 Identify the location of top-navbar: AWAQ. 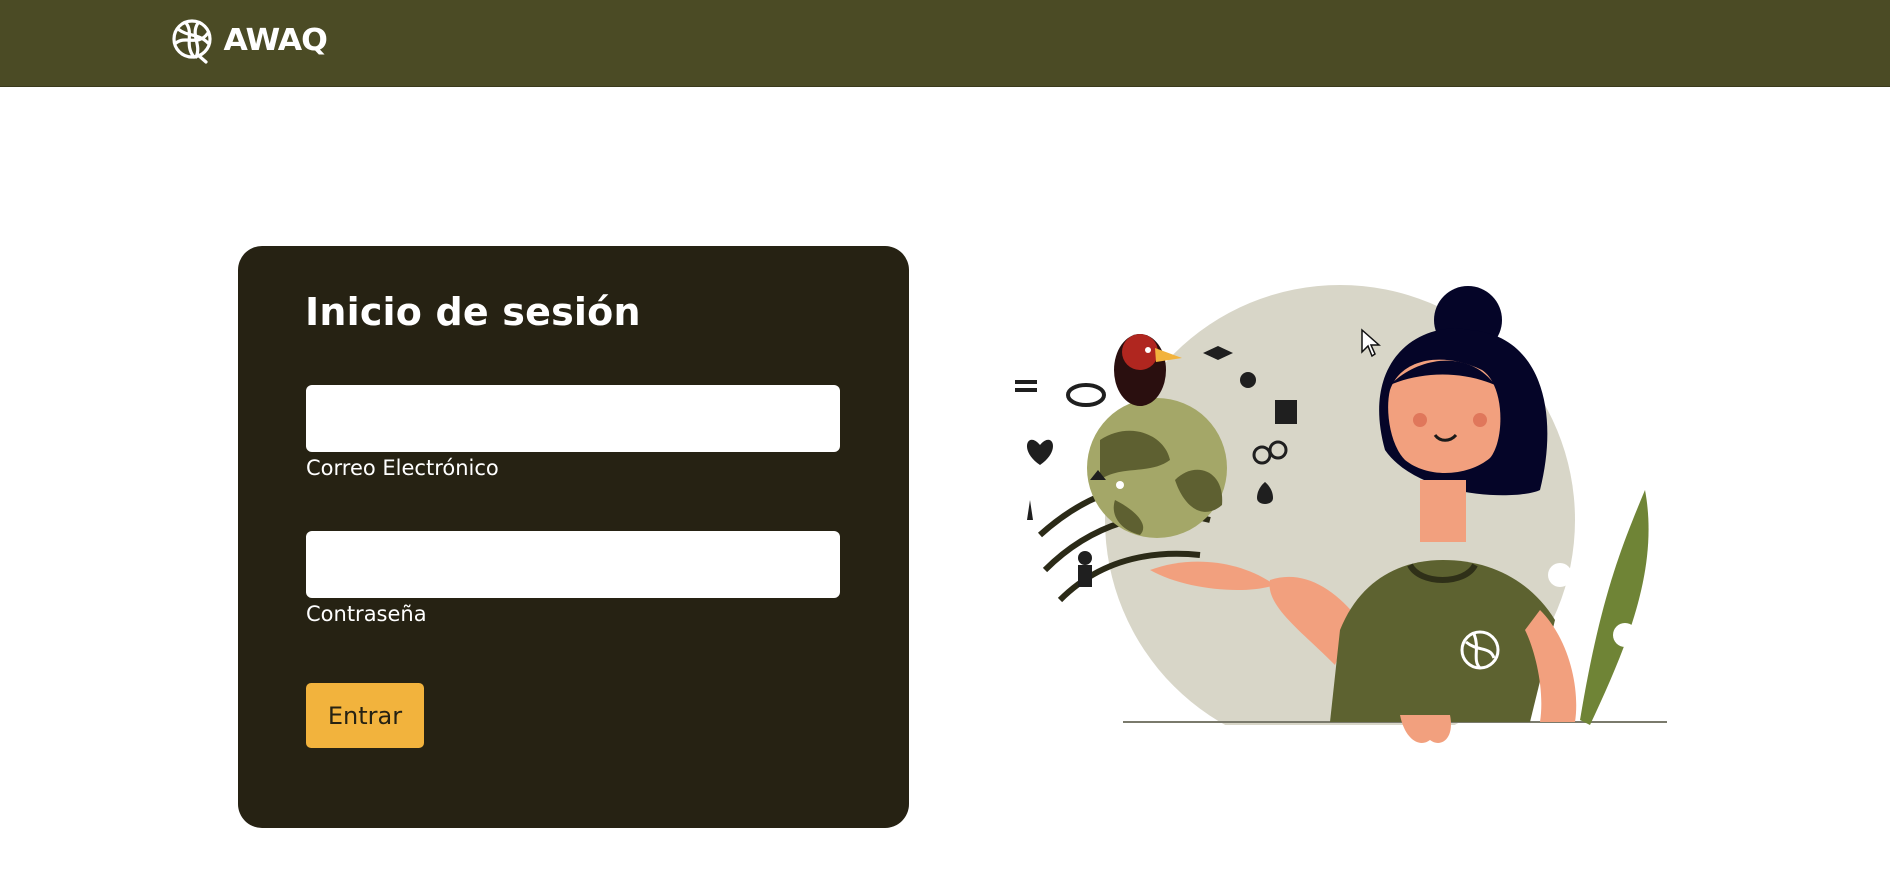
(945, 43).